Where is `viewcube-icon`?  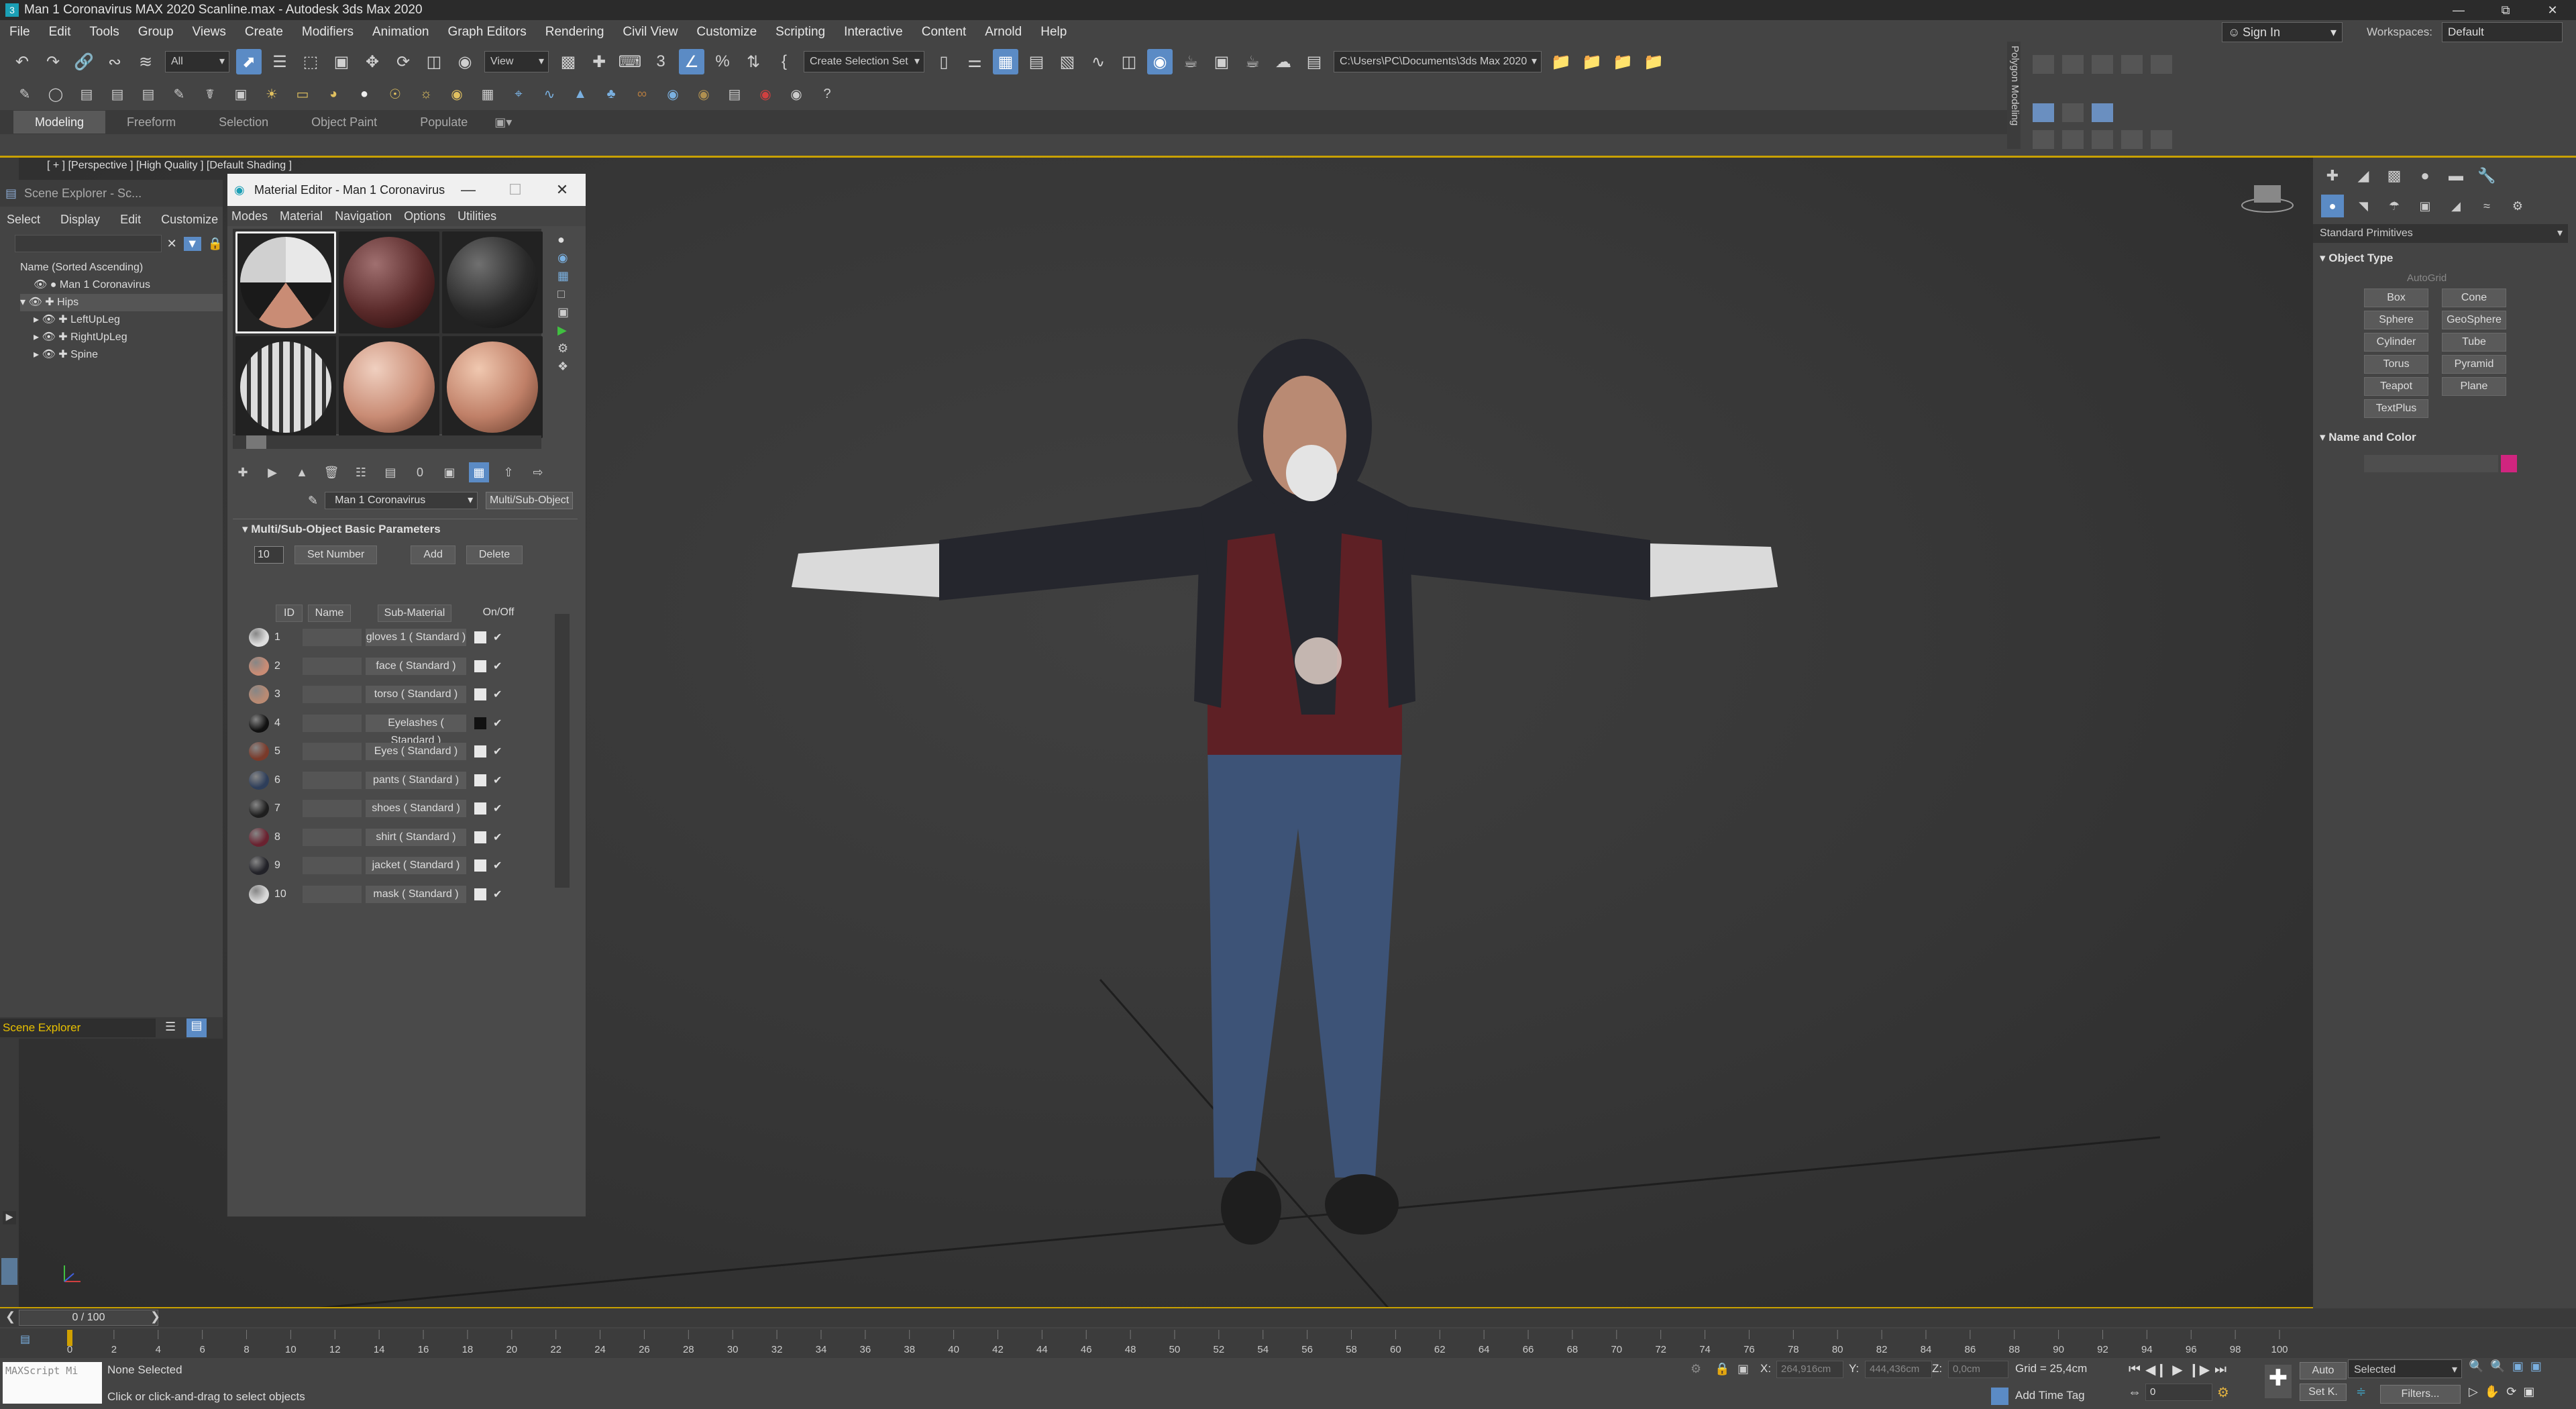 viewcube-icon is located at coordinates (2267, 196).